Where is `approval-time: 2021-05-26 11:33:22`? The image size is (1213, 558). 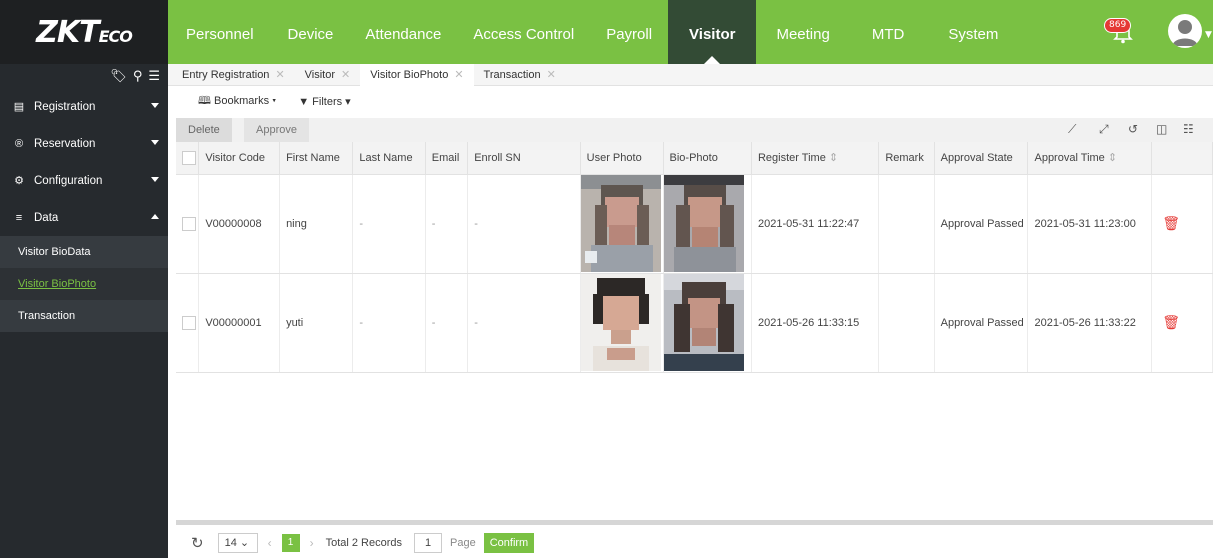
approval-time: 2021-05-26 11:33:22 is located at coordinates (1090, 323).